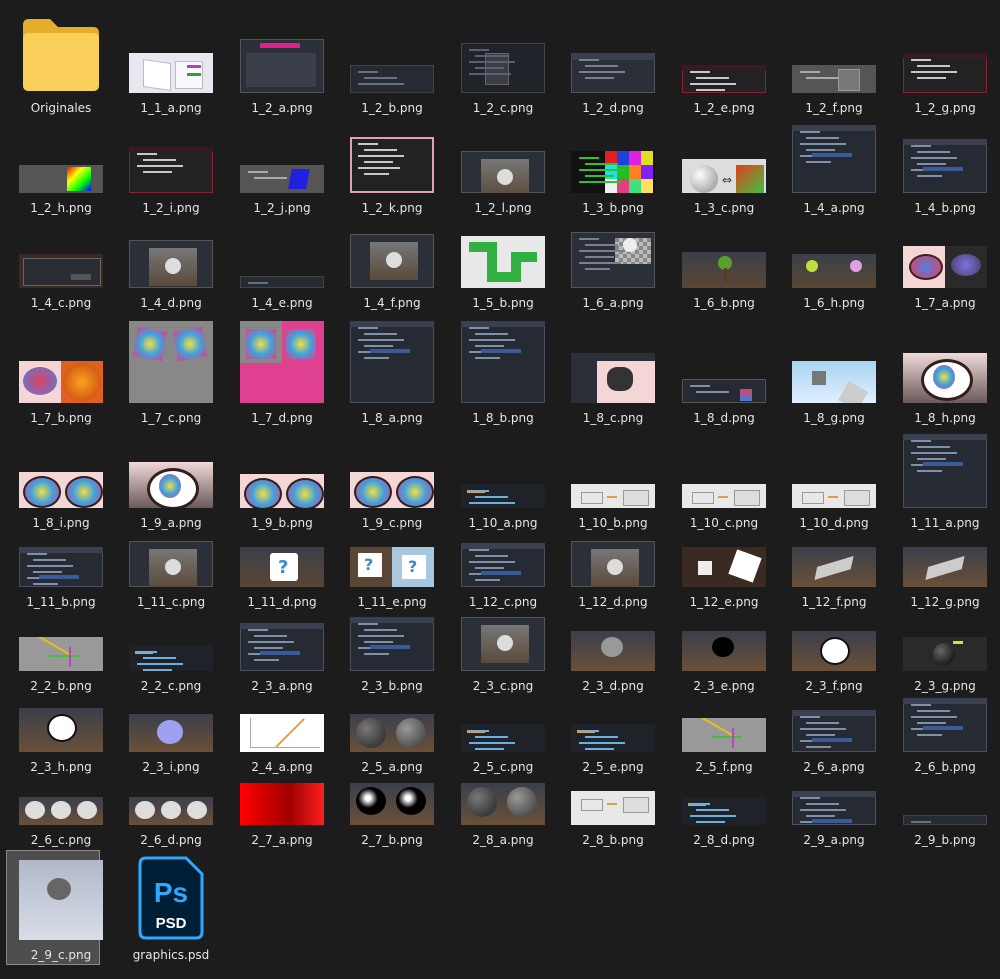 The width and height of the screenshot is (1000, 979). I want to click on file-name-label: 2_8_d.png, so click(724, 840).